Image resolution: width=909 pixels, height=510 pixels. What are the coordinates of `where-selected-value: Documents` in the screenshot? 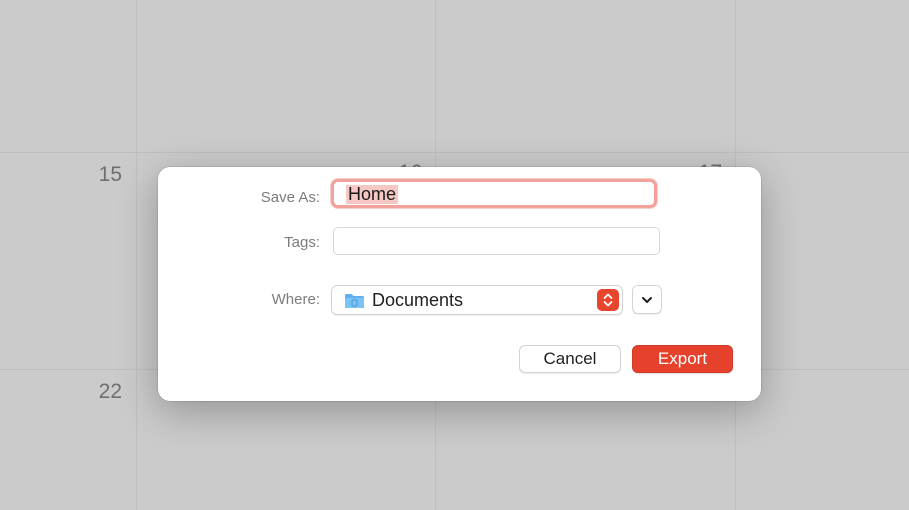 It's located at (418, 300).